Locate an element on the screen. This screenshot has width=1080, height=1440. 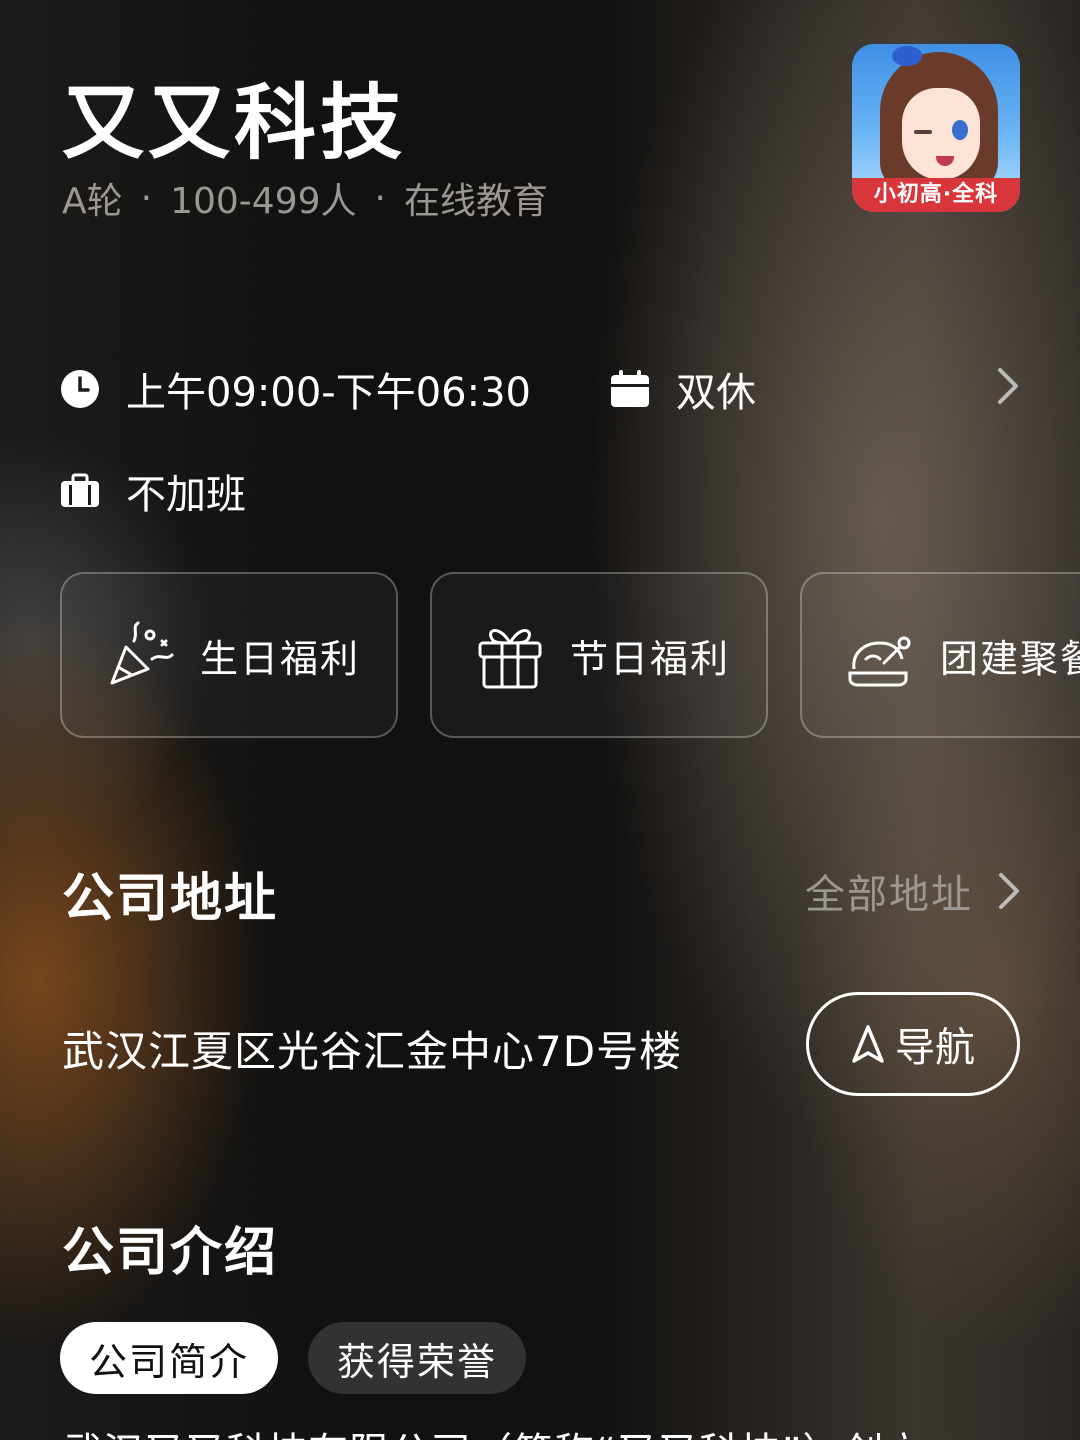
clock-icon is located at coordinates (80, 389).